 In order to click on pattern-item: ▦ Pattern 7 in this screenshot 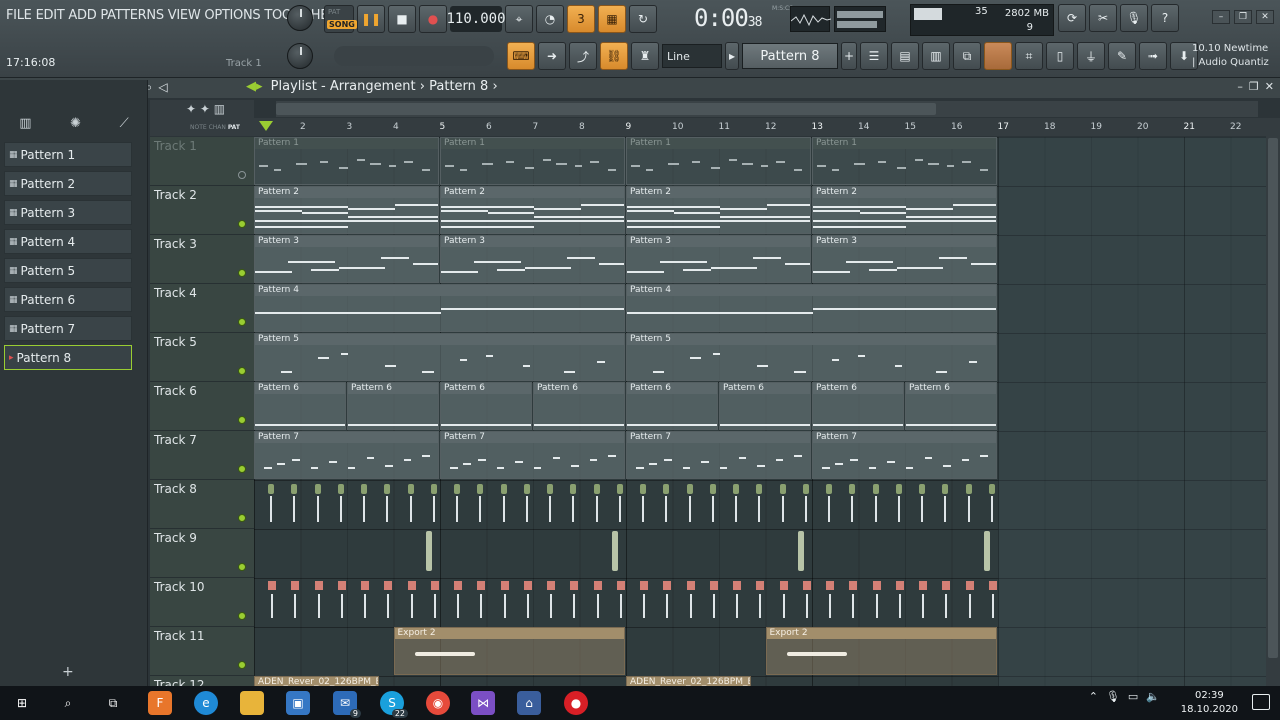, I will do `click(68, 328)`.